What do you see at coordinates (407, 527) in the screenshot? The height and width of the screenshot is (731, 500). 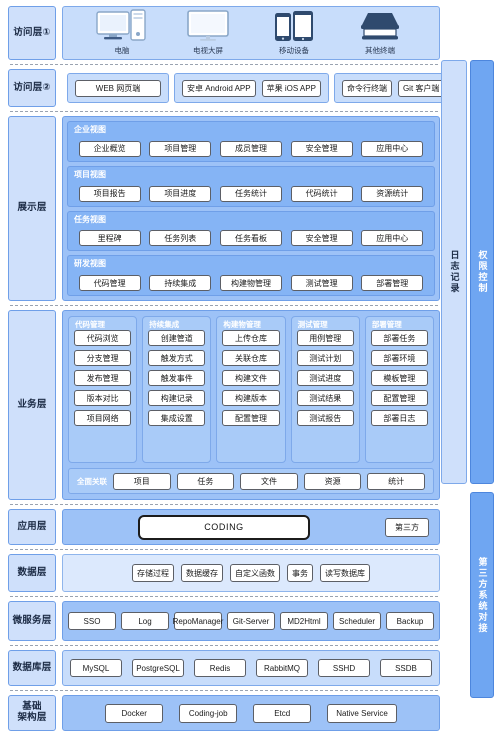 I see `third-party-app: 第三方` at bounding box center [407, 527].